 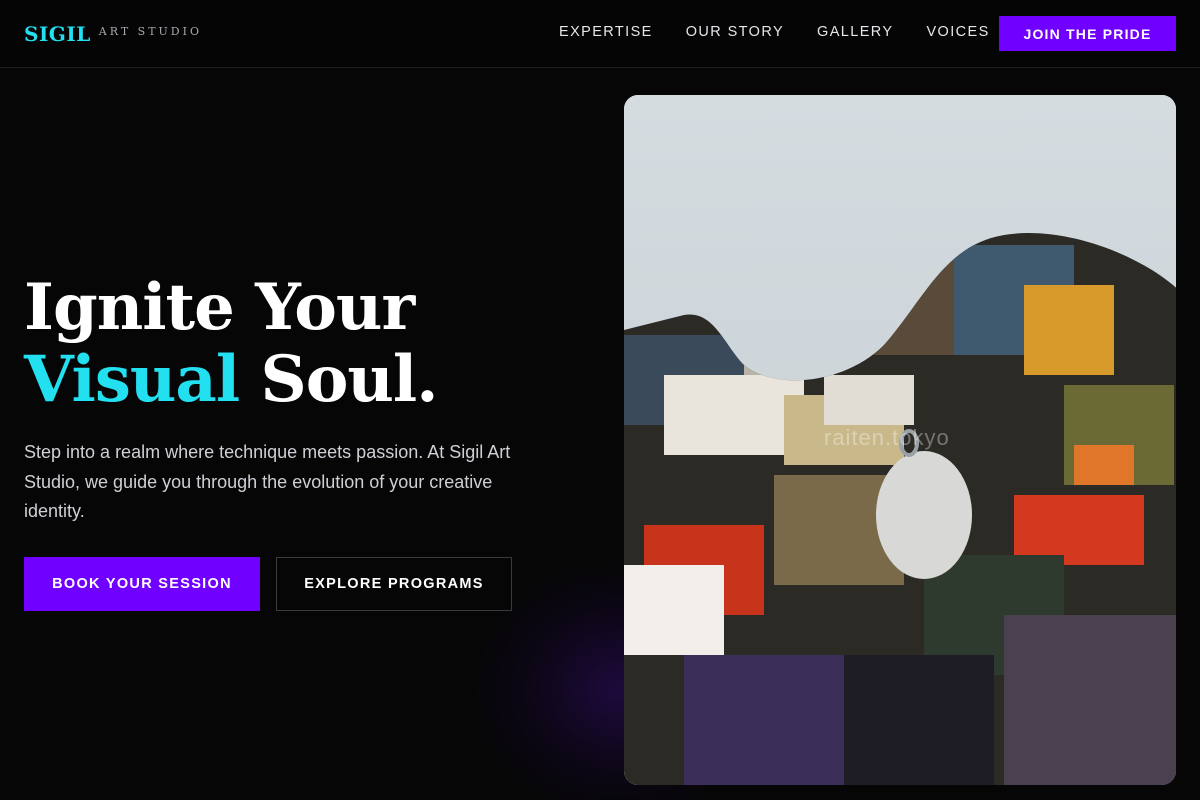 What do you see at coordinates (855, 32) in the screenshot?
I see `nav-link-gallery: GALLERY` at bounding box center [855, 32].